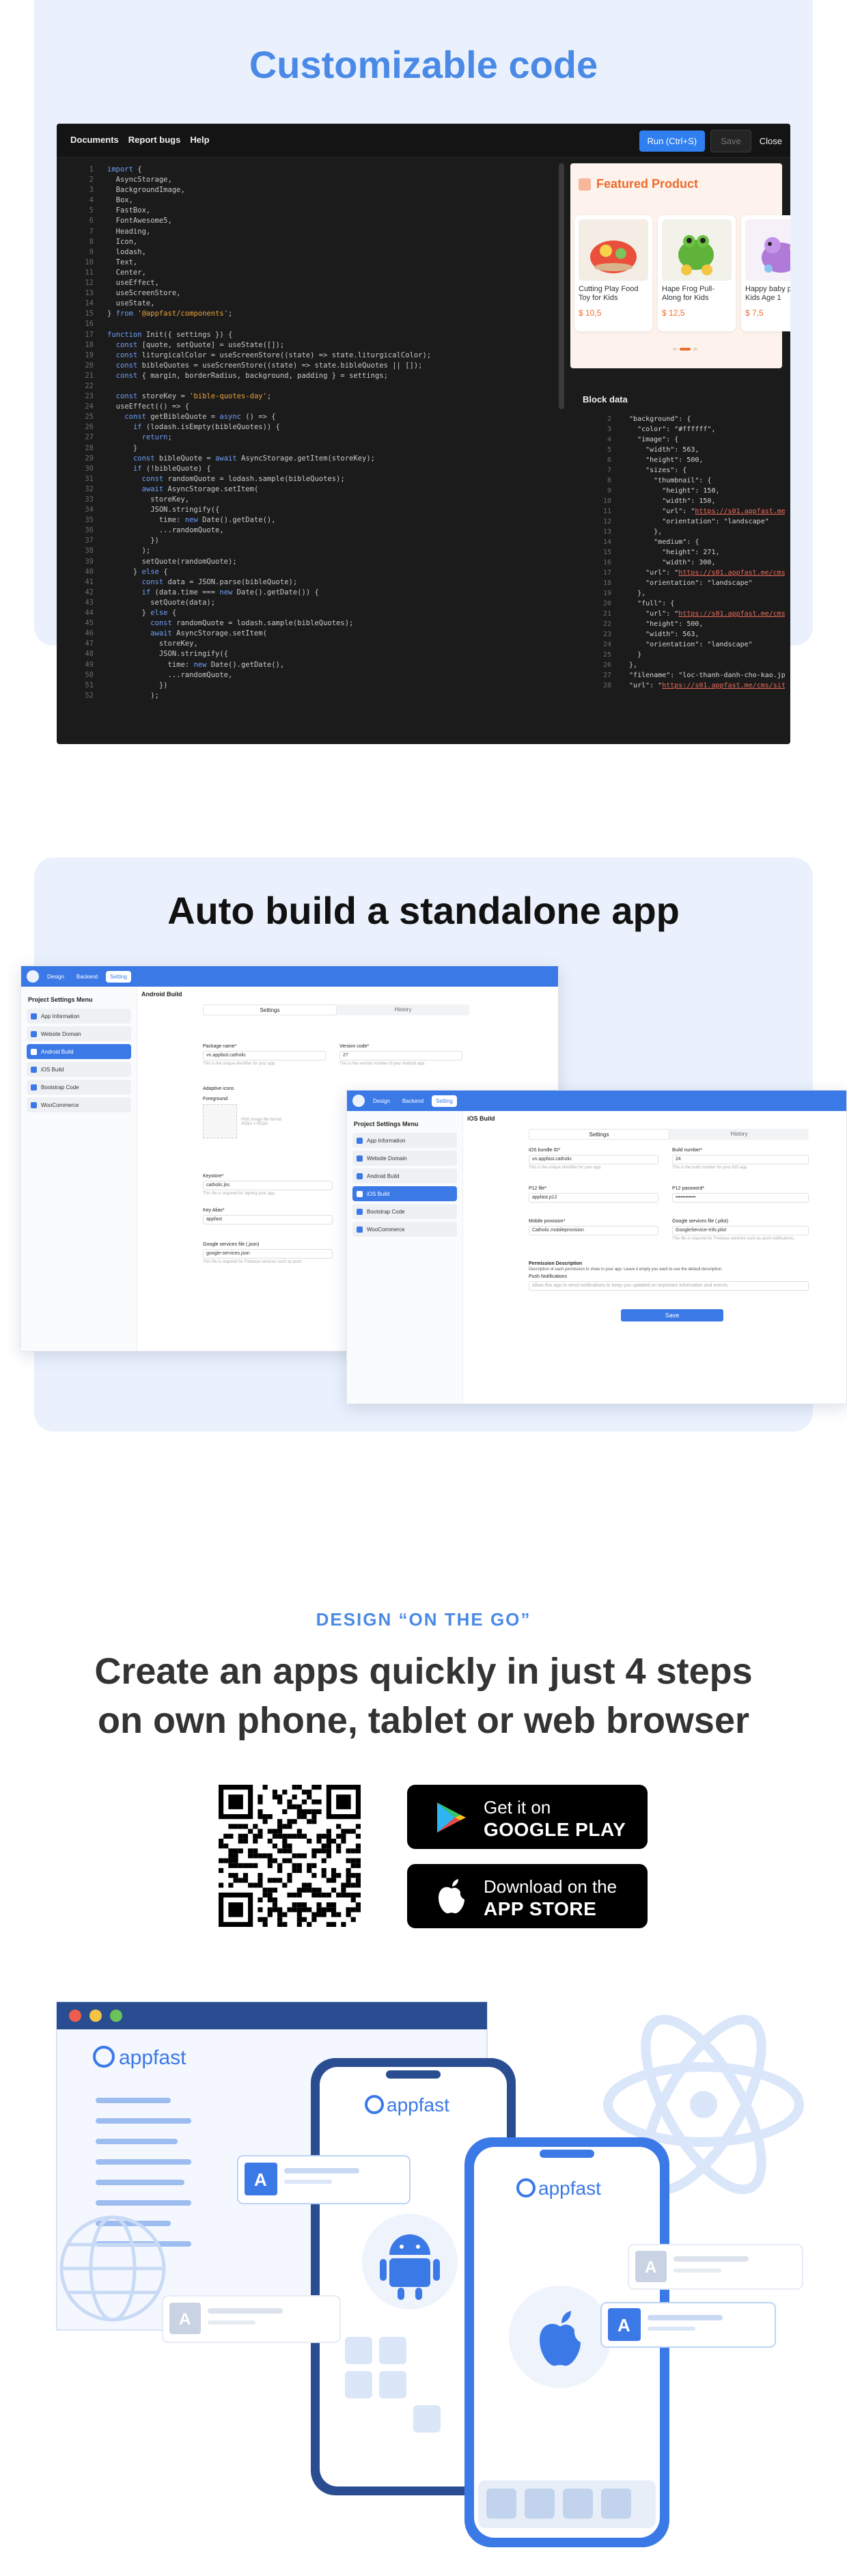 The image size is (847, 2576). I want to click on field-label: P12 password*, so click(689, 1188).